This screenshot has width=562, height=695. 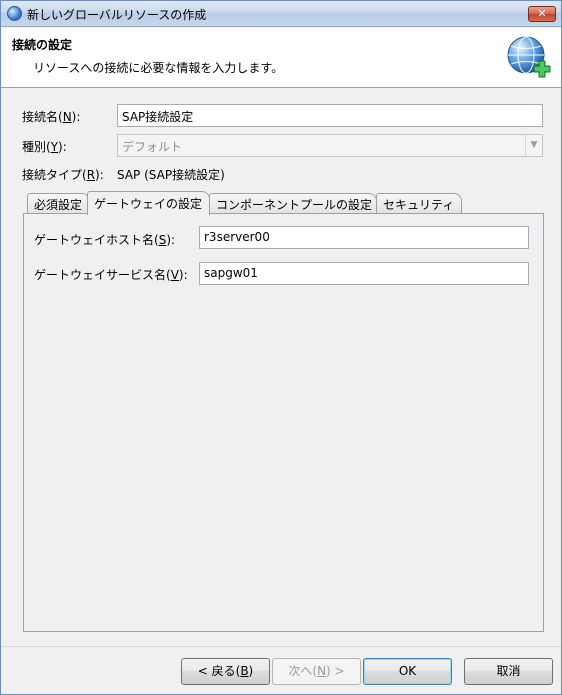 I want to click on ok-button: OK, so click(x=407, y=671).